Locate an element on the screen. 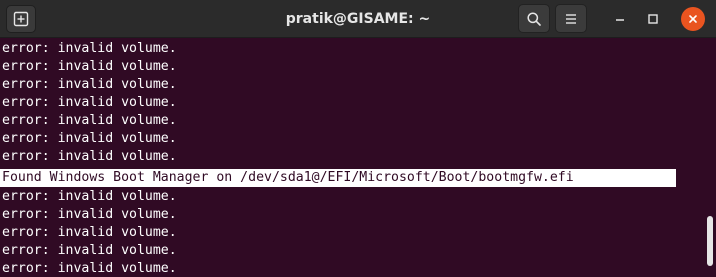 This screenshot has width=716, height=277. new-tab-button is located at coordinates (21, 19).